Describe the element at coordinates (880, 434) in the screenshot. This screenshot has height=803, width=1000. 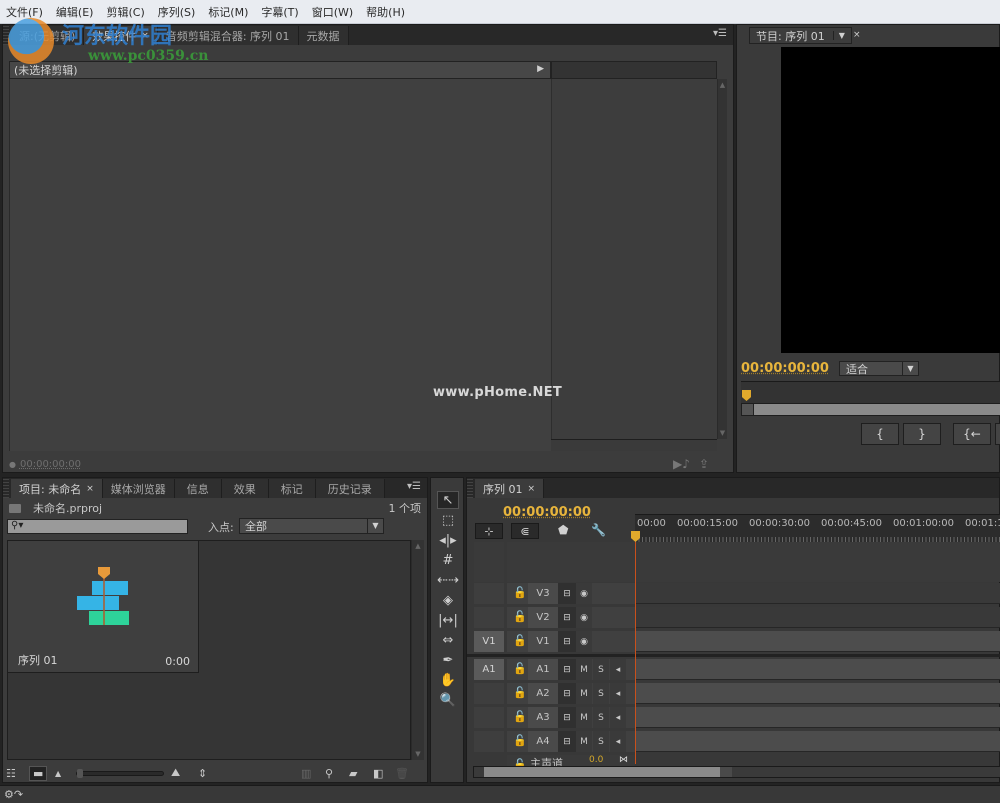
I see `mark-in-button: {` at that location.